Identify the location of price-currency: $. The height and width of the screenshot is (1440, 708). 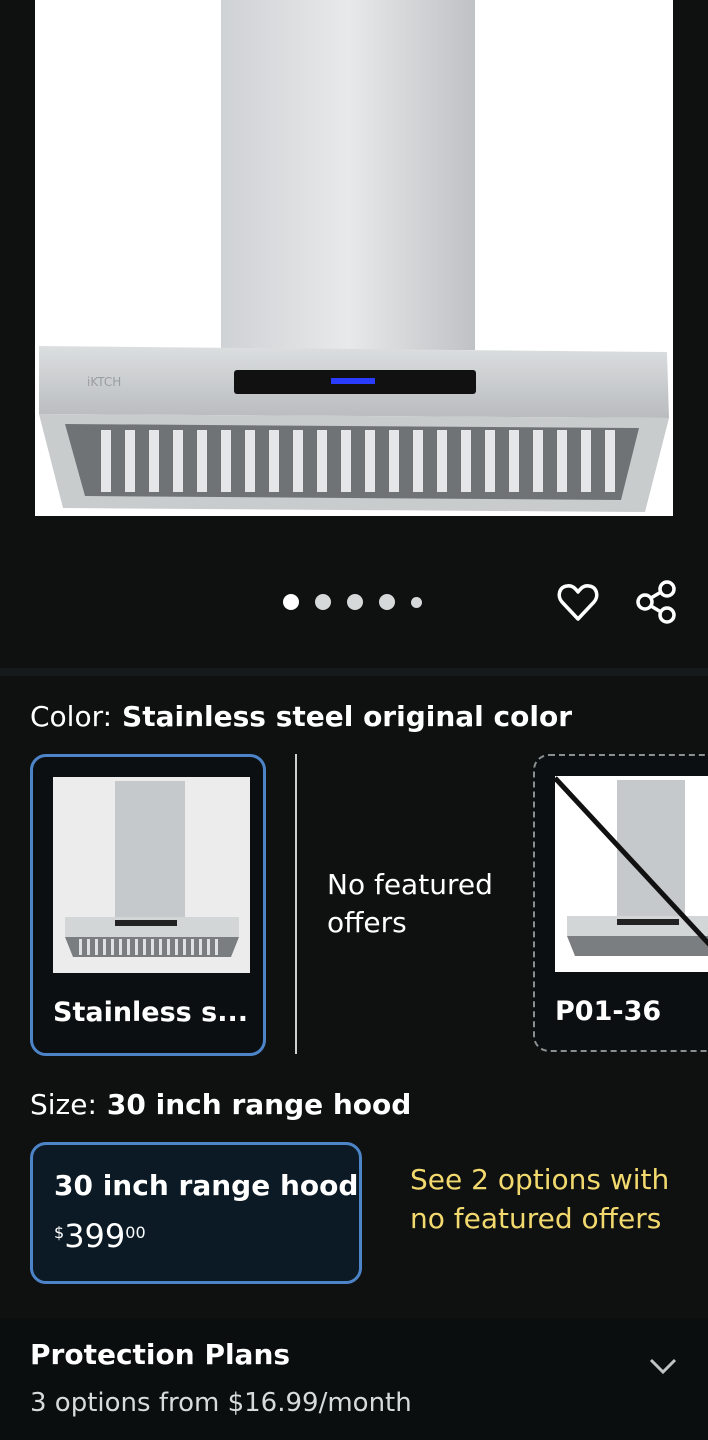
(59, 1232).